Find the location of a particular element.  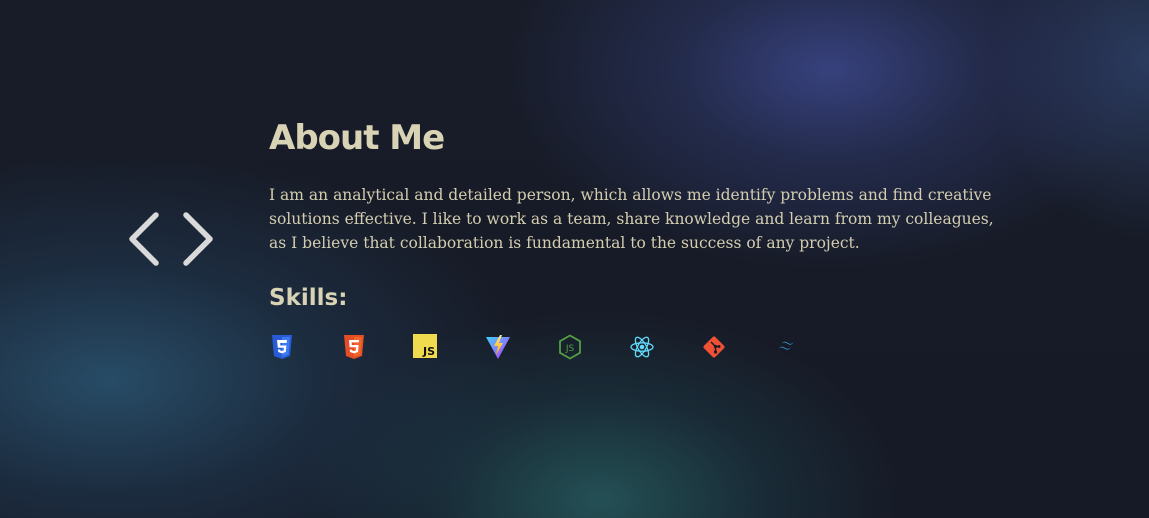

javascript-icon: JS is located at coordinates (425, 346).